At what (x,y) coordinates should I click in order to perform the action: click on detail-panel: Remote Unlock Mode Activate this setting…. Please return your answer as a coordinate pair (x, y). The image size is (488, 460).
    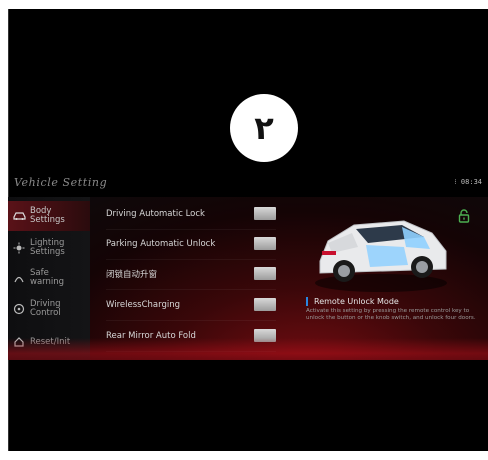
    Looking at the image, I should click on (392, 309).